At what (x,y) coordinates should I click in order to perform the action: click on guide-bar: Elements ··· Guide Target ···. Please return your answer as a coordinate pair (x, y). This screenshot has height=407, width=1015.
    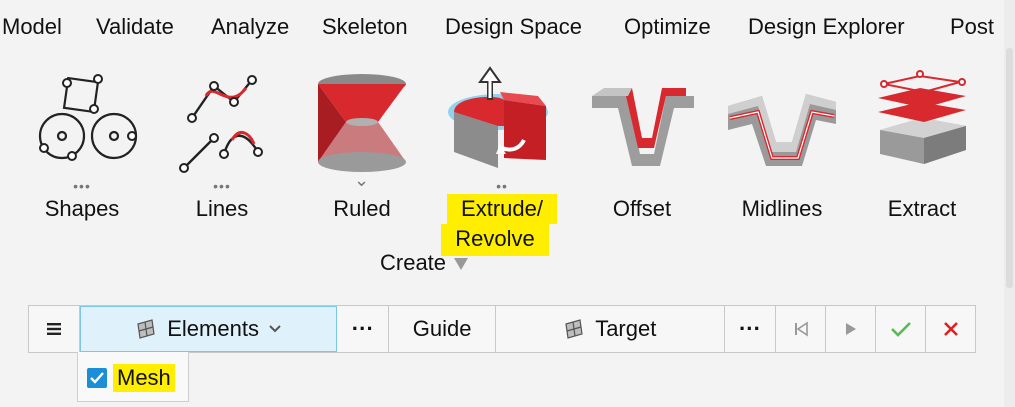
    Looking at the image, I should click on (502, 329).